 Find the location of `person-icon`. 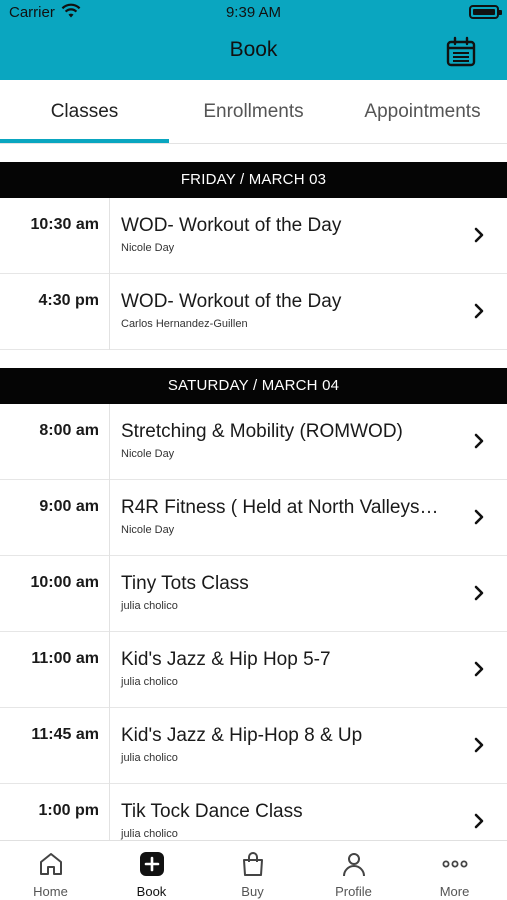

person-icon is located at coordinates (354, 865).